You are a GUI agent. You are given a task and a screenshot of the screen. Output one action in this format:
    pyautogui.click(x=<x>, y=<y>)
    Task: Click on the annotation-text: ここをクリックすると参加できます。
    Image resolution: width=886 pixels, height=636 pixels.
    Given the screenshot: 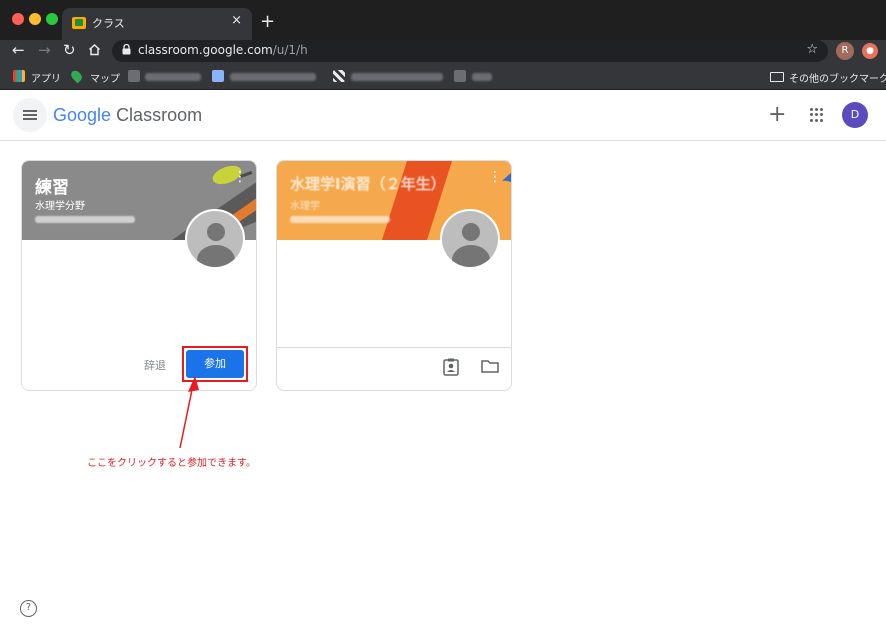 What is the action you would take?
    pyautogui.click(x=171, y=463)
    